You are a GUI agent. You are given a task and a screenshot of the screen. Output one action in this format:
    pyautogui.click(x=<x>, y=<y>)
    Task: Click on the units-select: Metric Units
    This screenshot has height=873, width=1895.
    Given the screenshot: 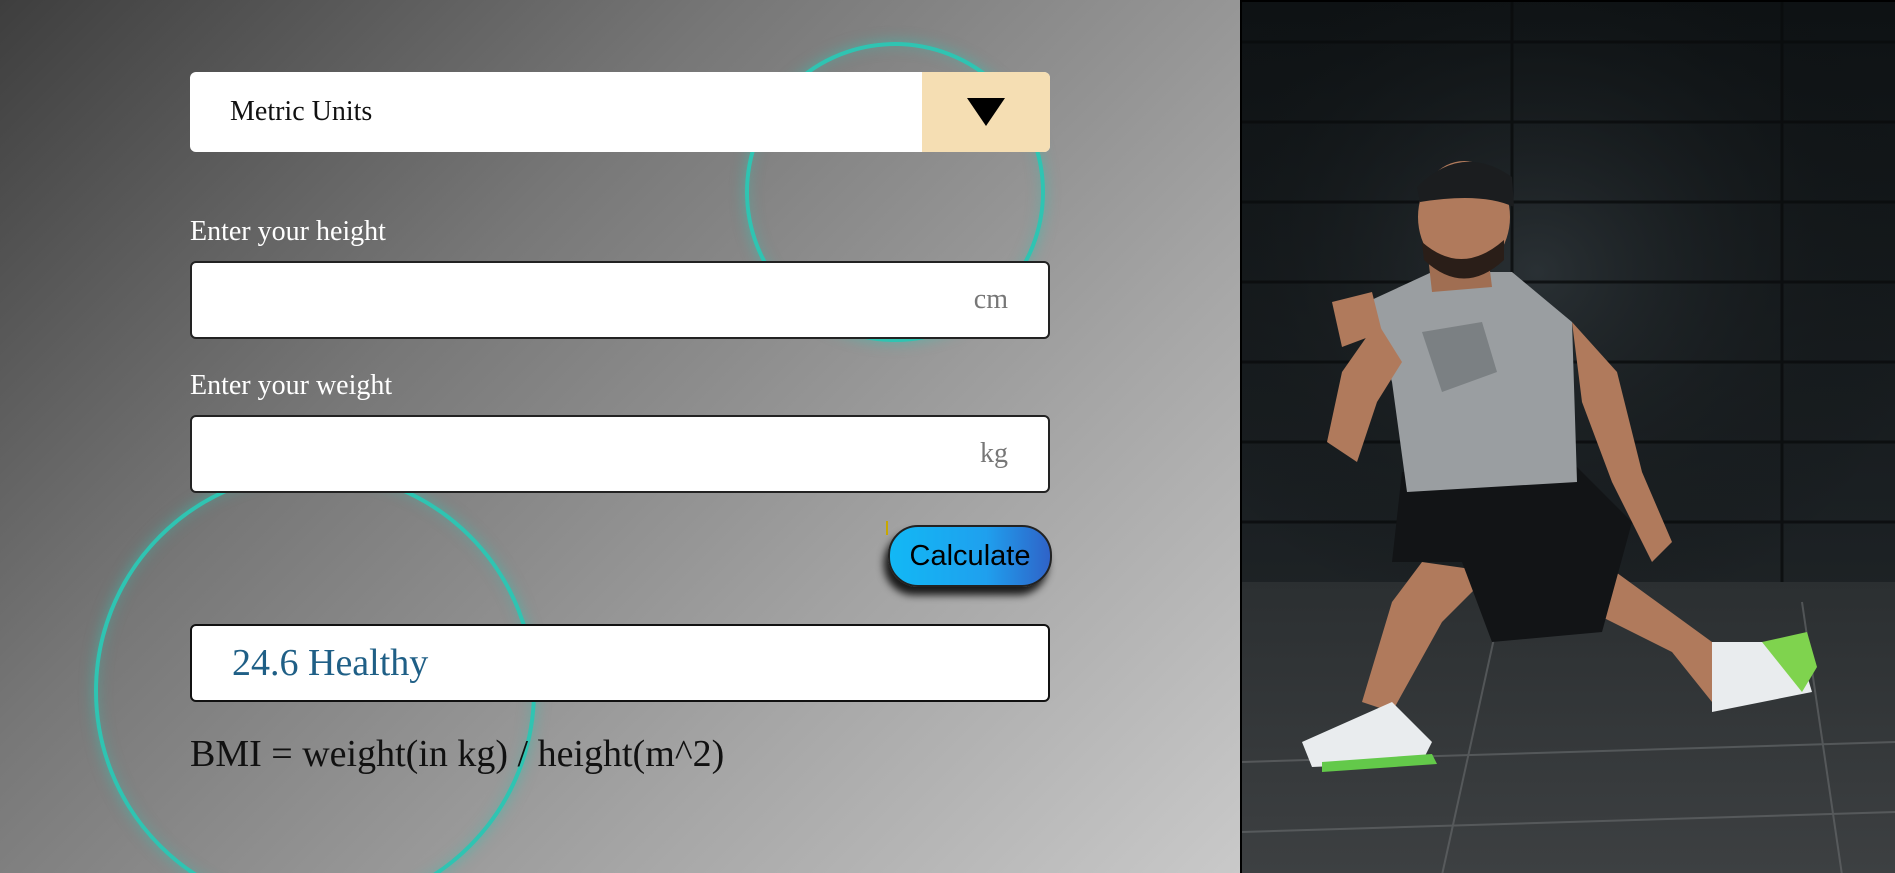 What is the action you would take?
    pyautogui.click(x=620, y=112)
    